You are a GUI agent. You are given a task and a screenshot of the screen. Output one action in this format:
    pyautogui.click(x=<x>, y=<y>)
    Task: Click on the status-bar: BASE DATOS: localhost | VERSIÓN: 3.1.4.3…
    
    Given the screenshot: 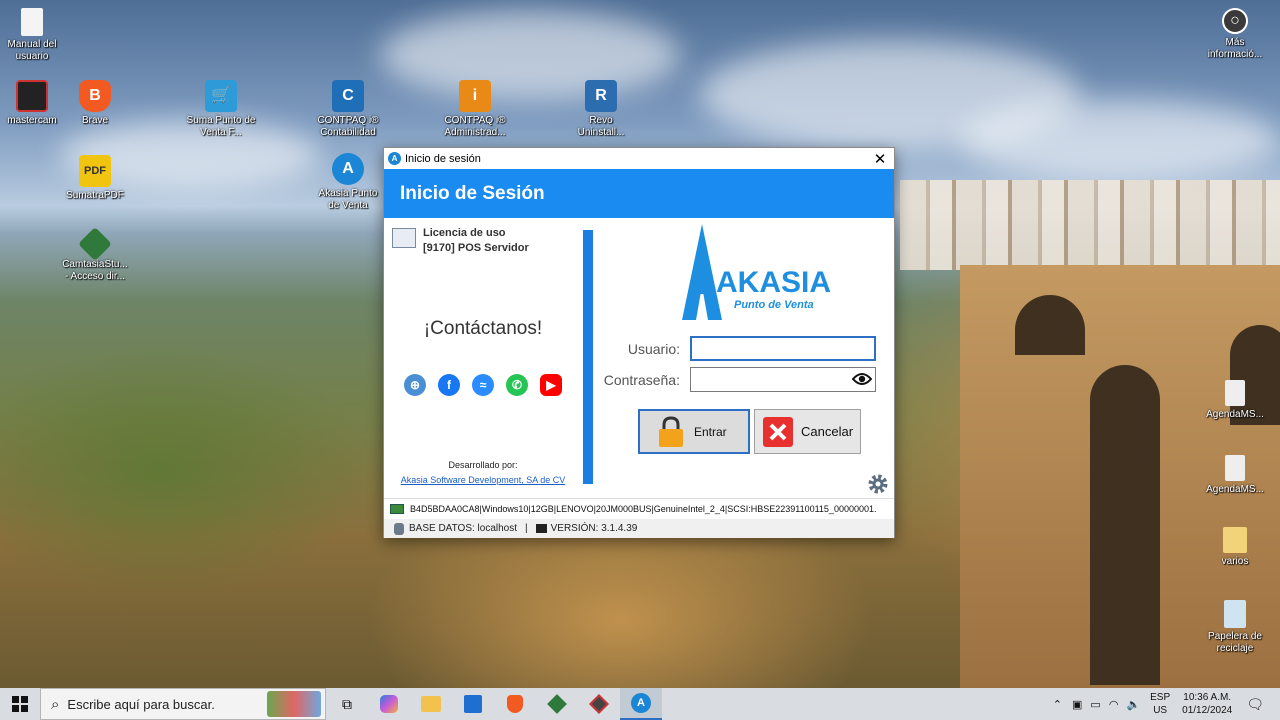 What is the action you would take?
    pyautogui.click(x=639, y=528)
    